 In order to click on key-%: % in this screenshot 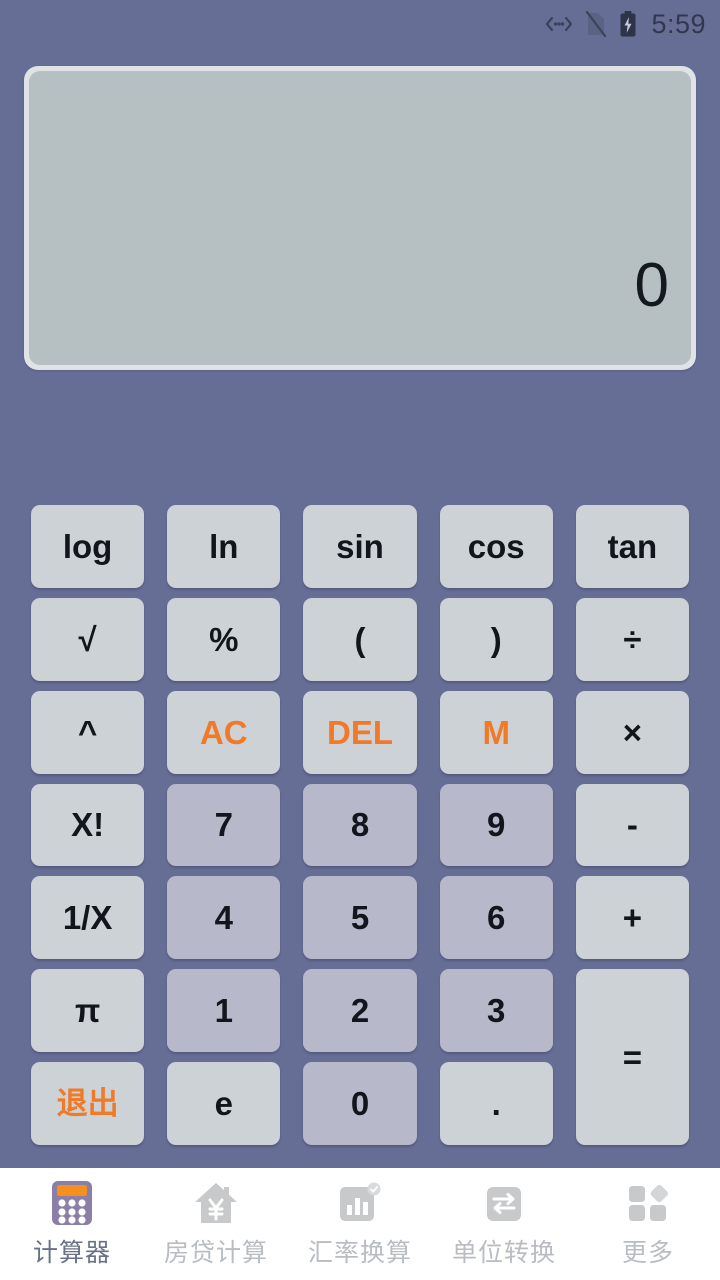, I will do `click(224, 639)`.